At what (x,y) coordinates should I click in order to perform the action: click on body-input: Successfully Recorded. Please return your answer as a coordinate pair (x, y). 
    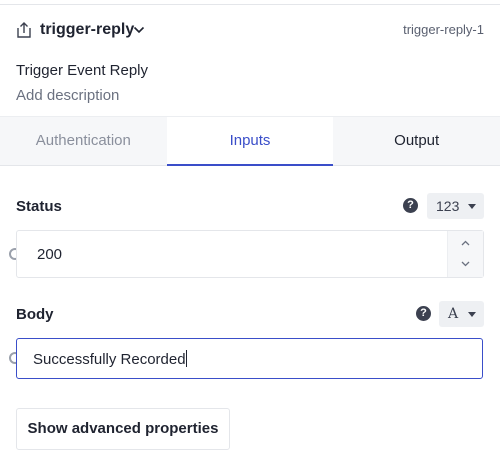
    Looking at the image, I should click on (249, 358).